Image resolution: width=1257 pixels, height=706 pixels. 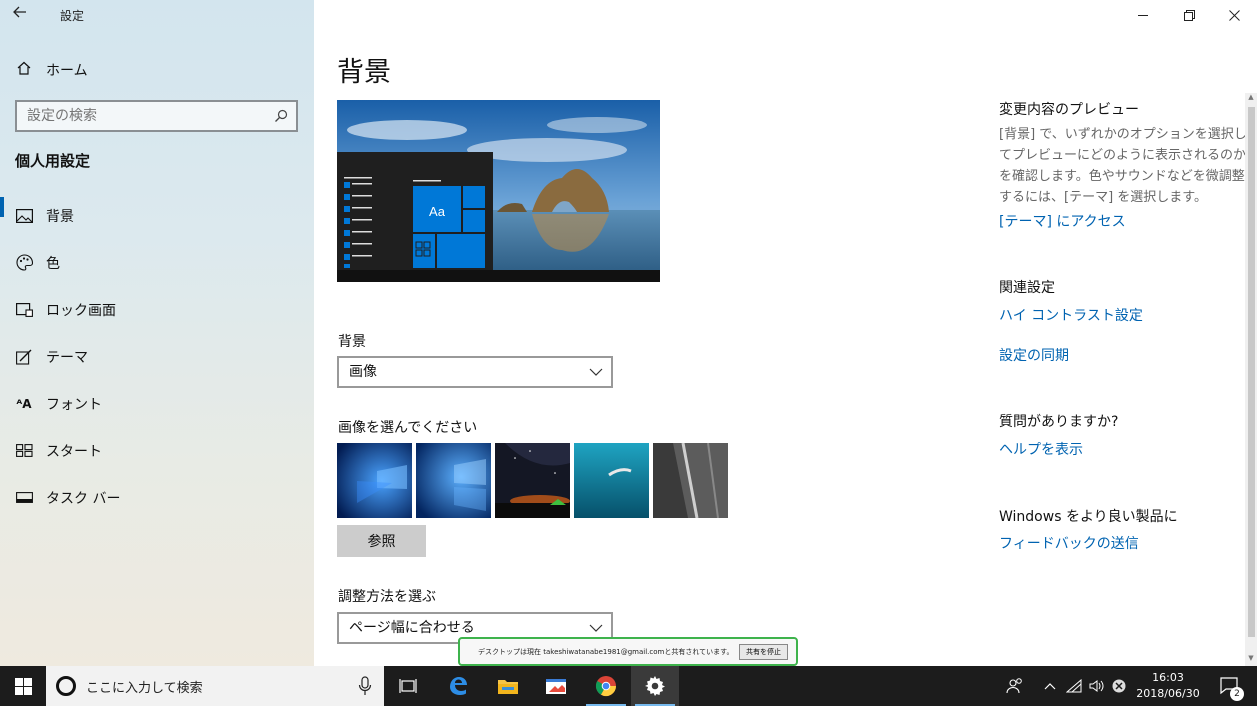 I want to click on sidebar-item-background: 背景, so click(x=157, y=215).